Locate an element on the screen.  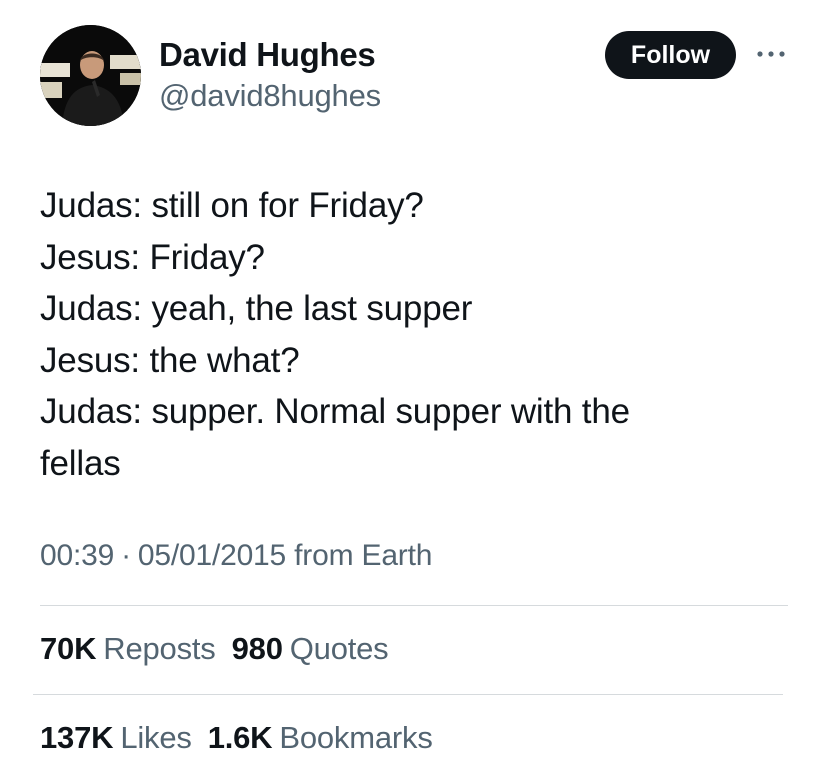
engagement-row-2: 137K Likes 1.6K Bookmarks is located at coordinates (244, 738).